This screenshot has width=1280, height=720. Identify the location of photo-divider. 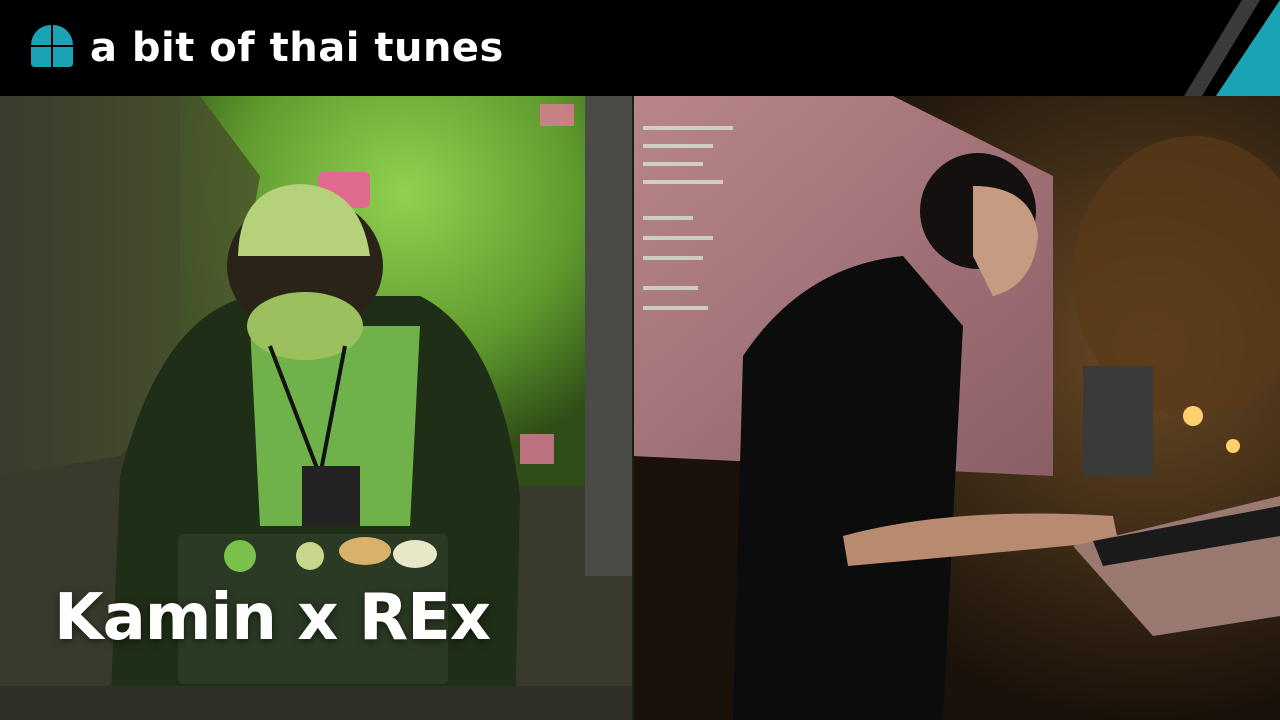
(633, 408).